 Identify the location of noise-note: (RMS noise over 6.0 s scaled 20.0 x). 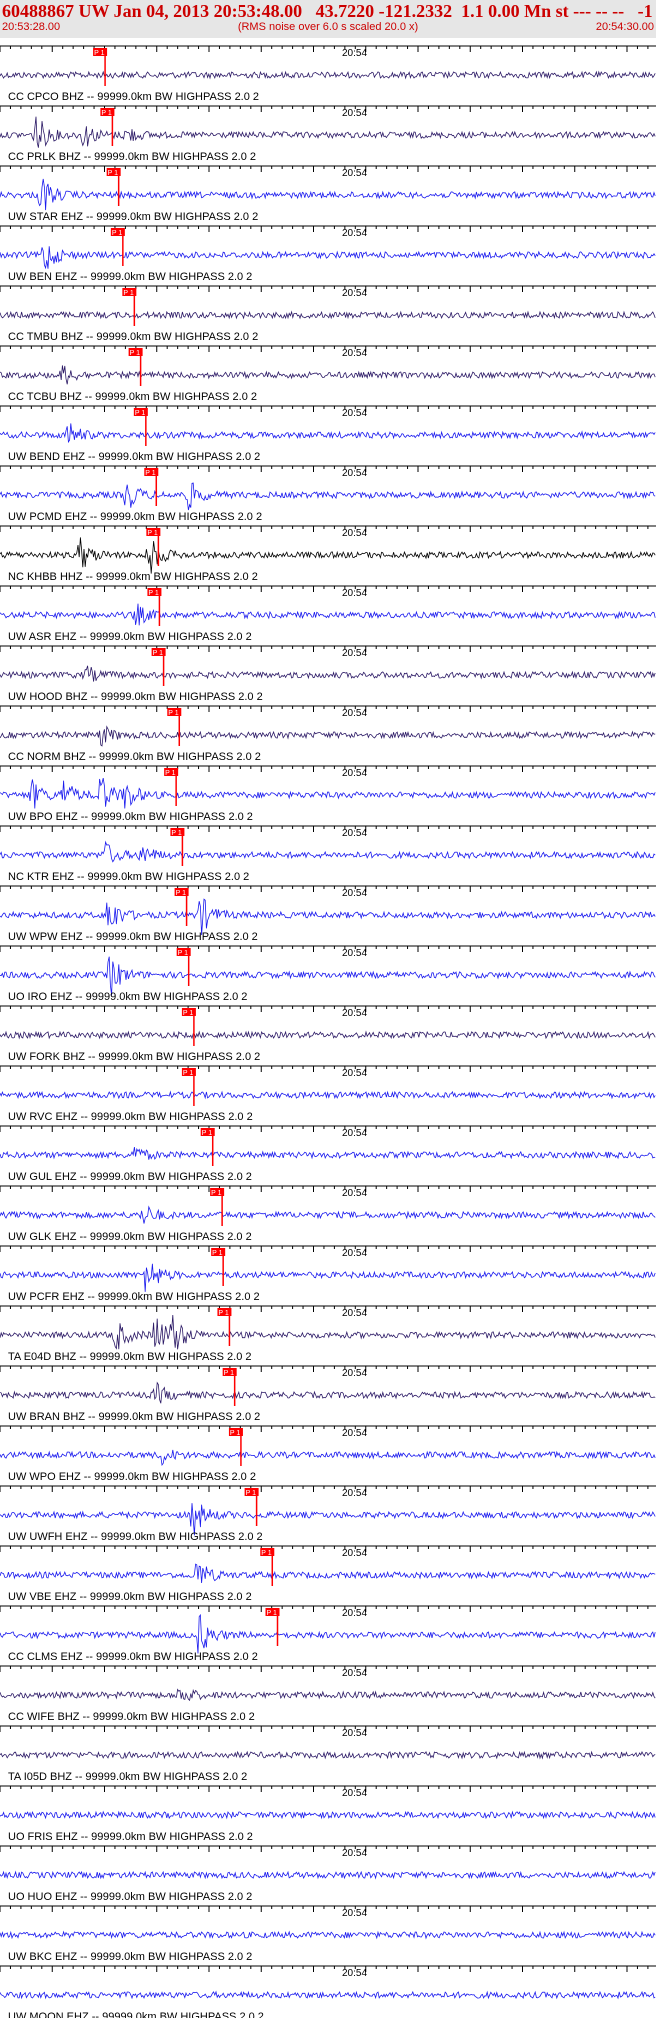
(328, 27).